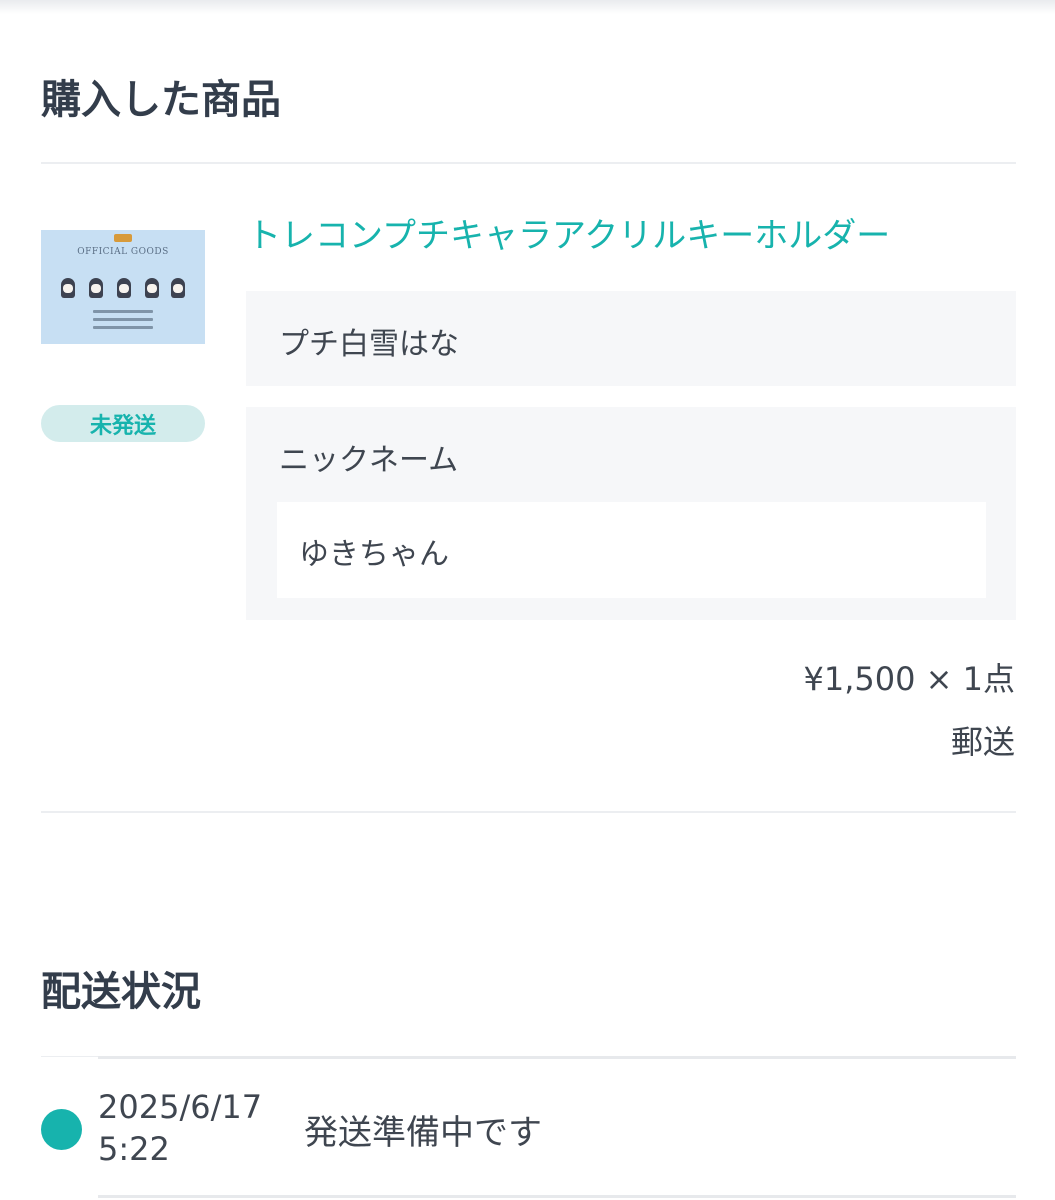  I want to click on goods-logo, so click(123, 238).